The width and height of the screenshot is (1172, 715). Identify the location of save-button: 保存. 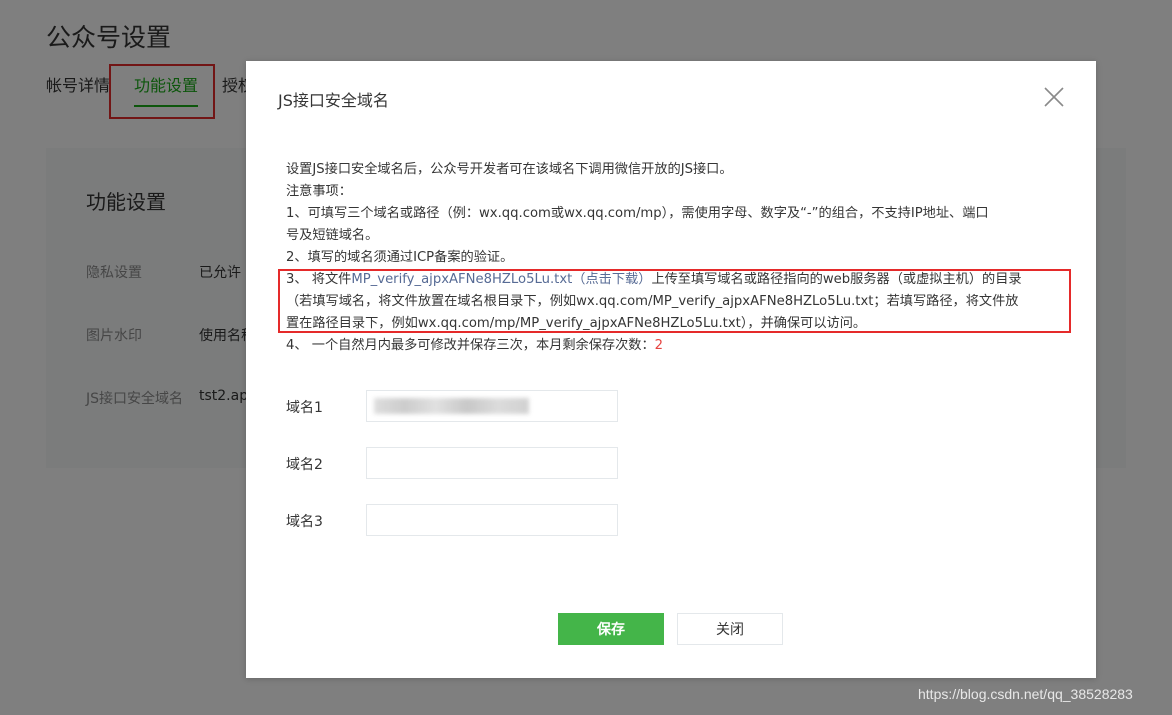
(611, 629).